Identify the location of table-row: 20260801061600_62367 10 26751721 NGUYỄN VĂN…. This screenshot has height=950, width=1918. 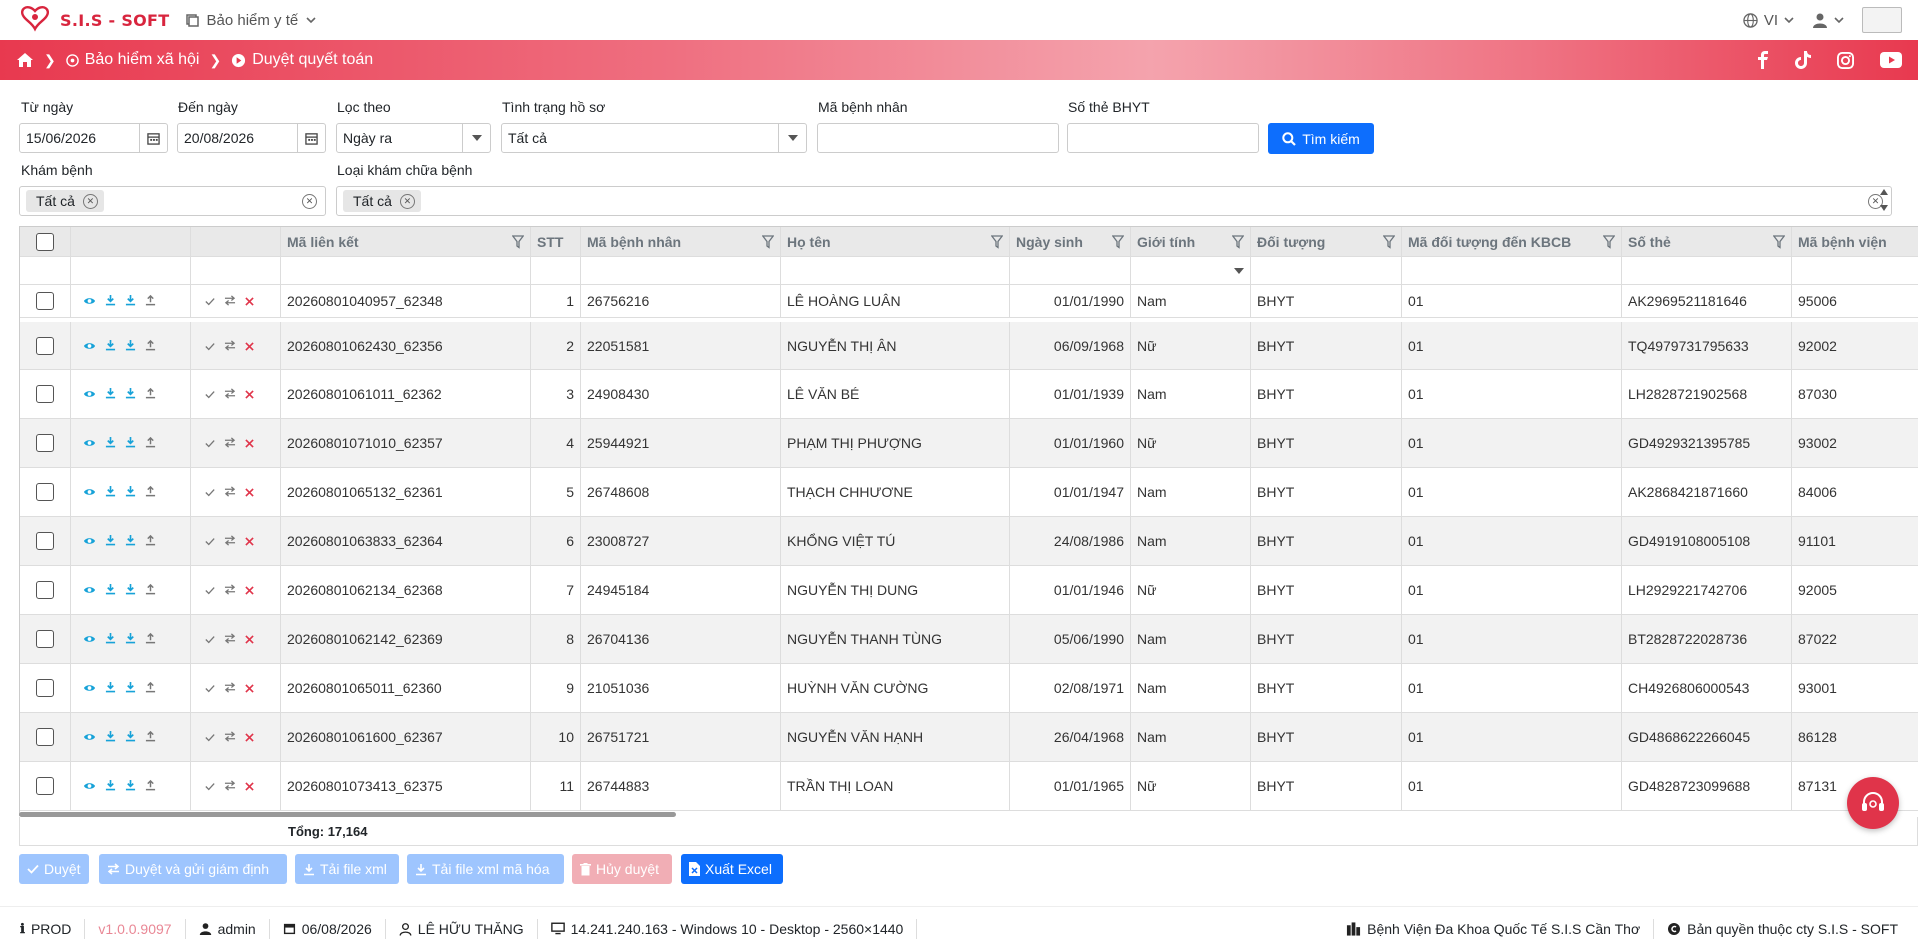
(969, 737).